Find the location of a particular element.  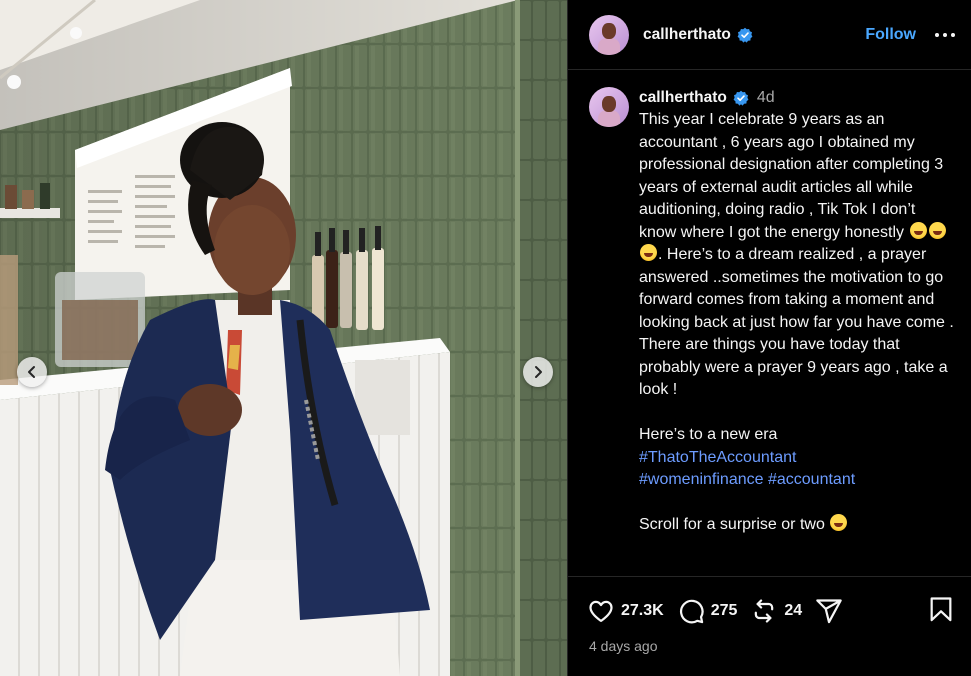

comment-count: 275 is located at coordinates (724, 611).